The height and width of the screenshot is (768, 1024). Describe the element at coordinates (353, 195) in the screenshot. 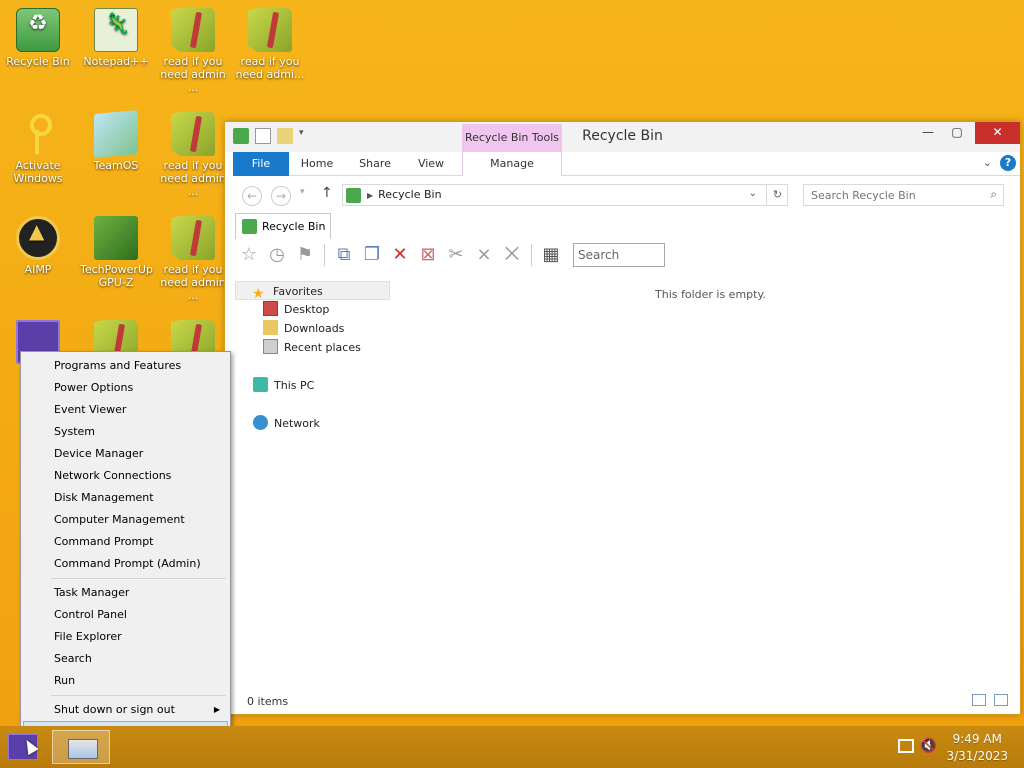

I see `recycle-bin-small-icon` at that location.